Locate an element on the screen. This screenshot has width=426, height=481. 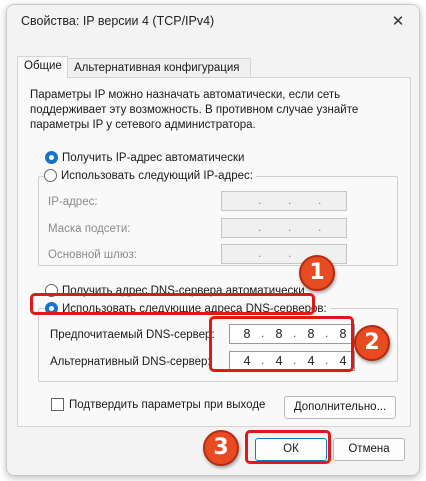
ip-manual-label: Использовать следующий IP-адрес: is located at coordinates (157, 175).